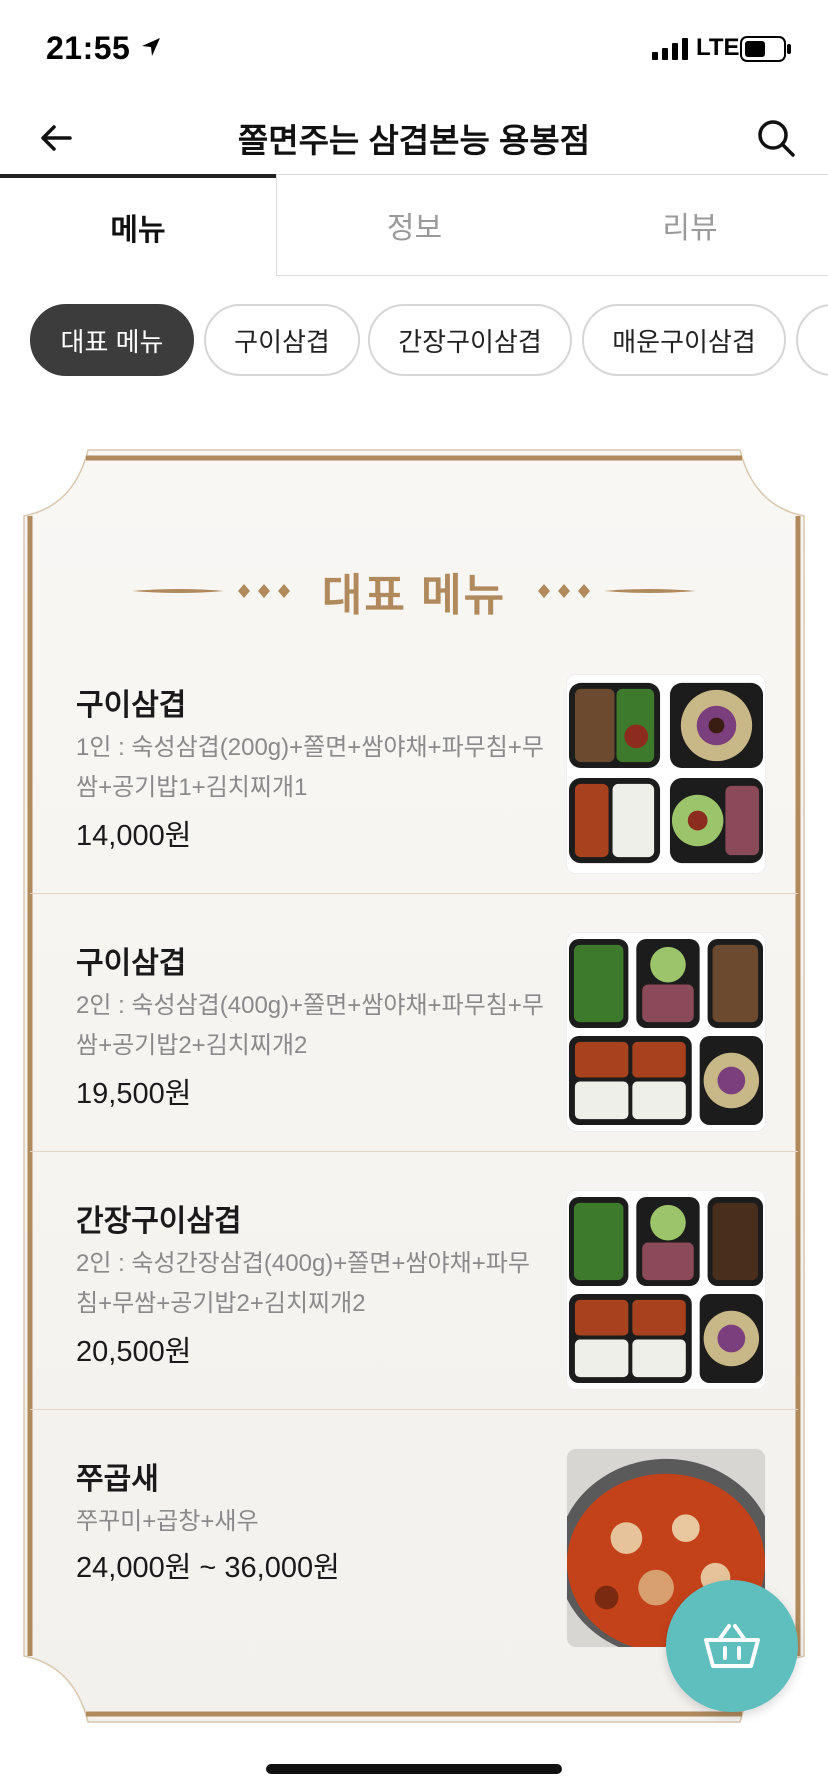 The width and height of the screenshot is (828, 1792). What do you see at coordinates (151, 47) in the screenshot?
I see `location-arrow-icon` at bounding box center [151, 47].